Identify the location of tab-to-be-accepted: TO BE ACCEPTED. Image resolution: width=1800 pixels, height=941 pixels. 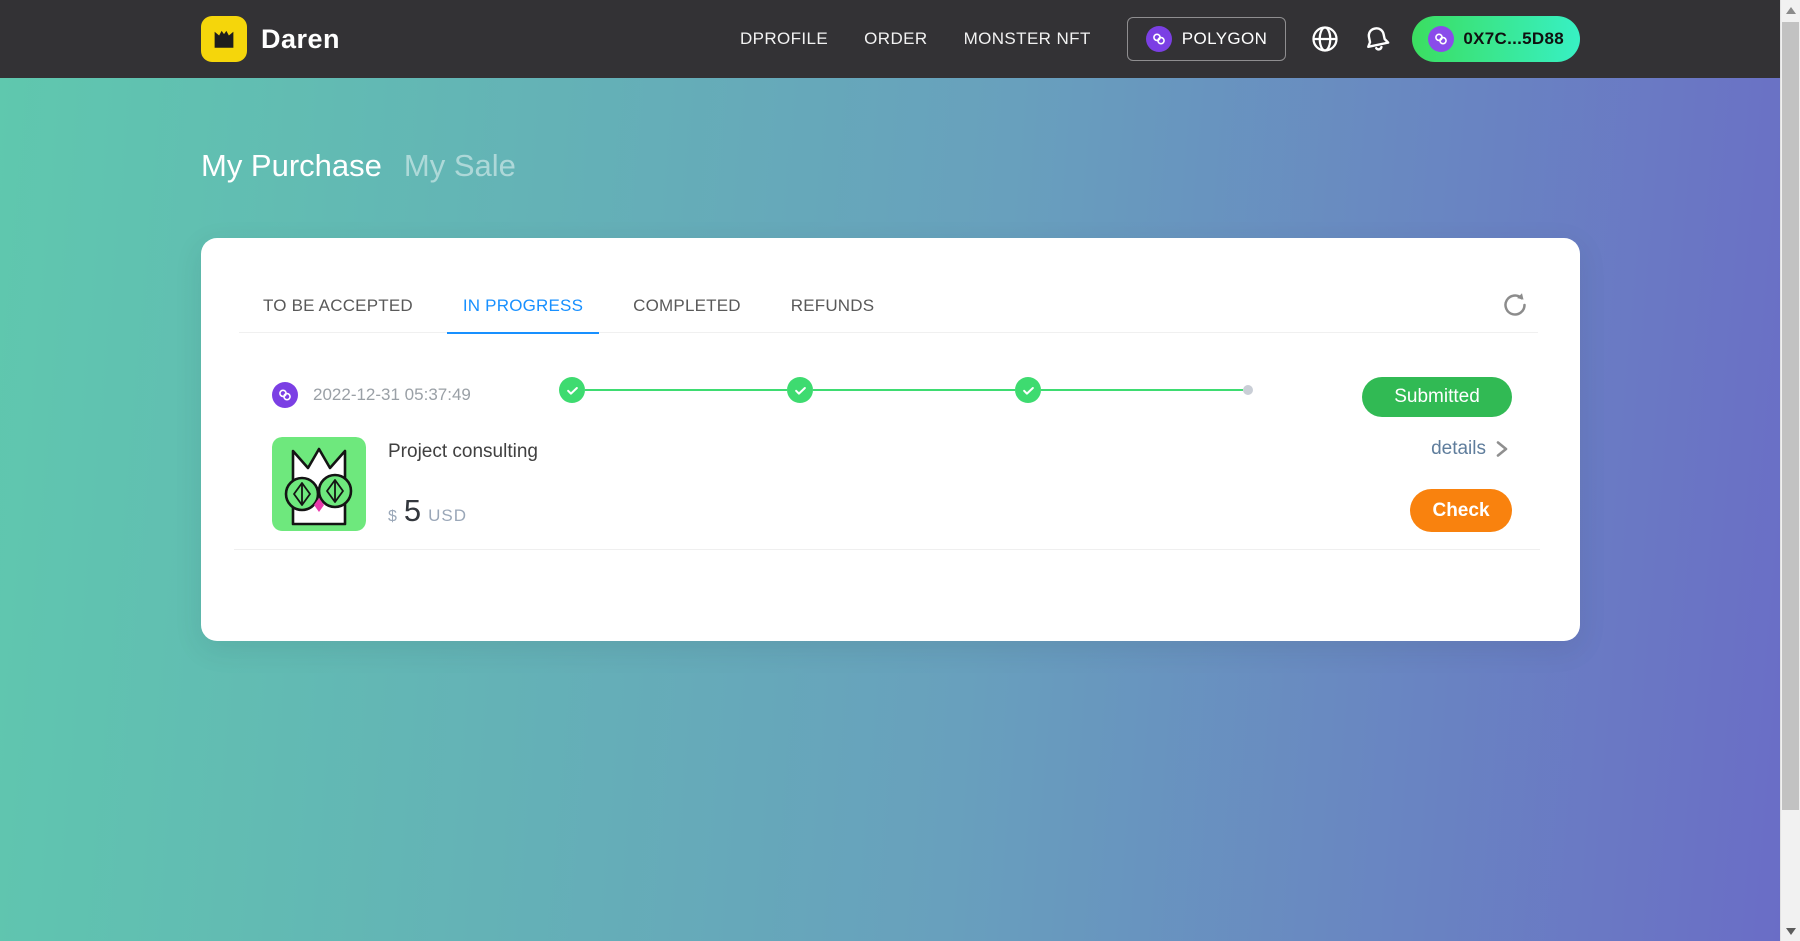
(338, 307).